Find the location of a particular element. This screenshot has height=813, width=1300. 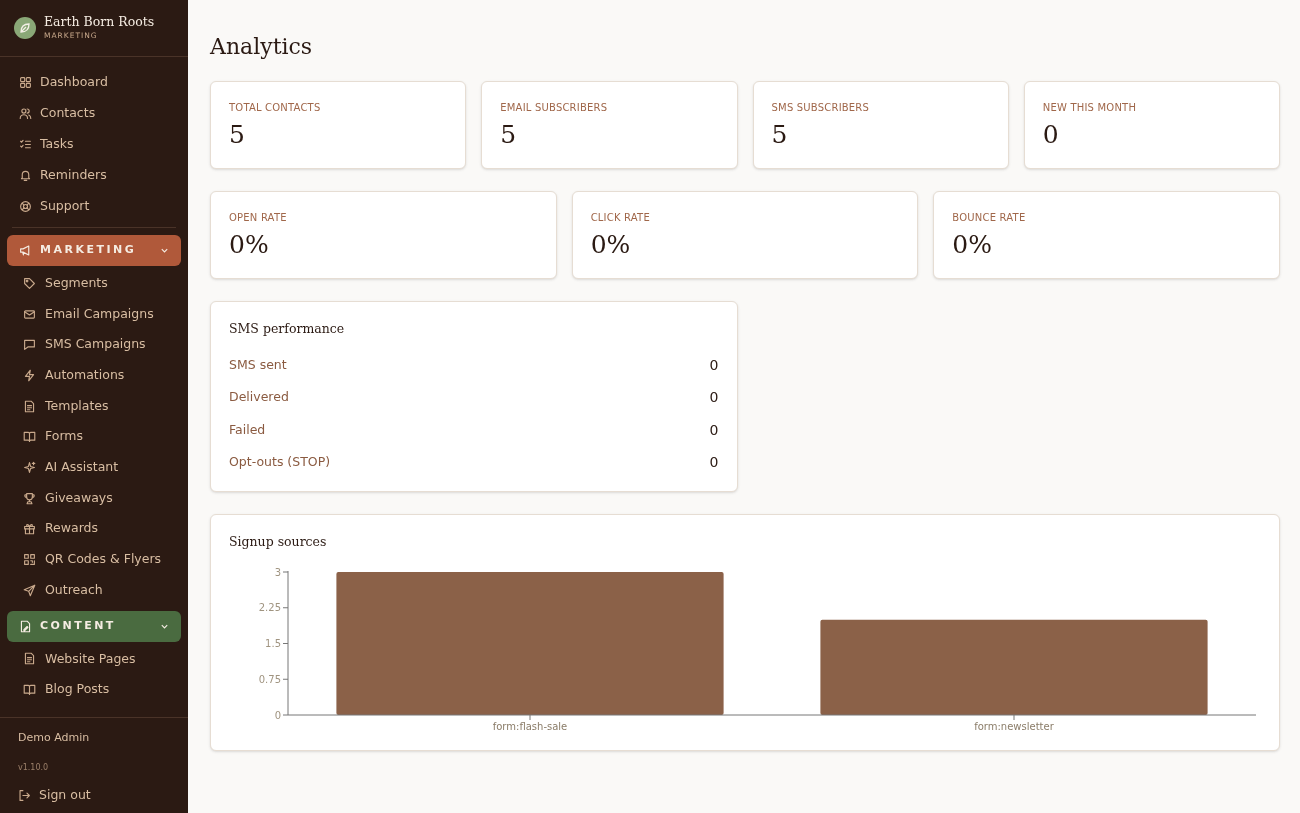

section-header: MARKETING is located at coordinates (94, 250).